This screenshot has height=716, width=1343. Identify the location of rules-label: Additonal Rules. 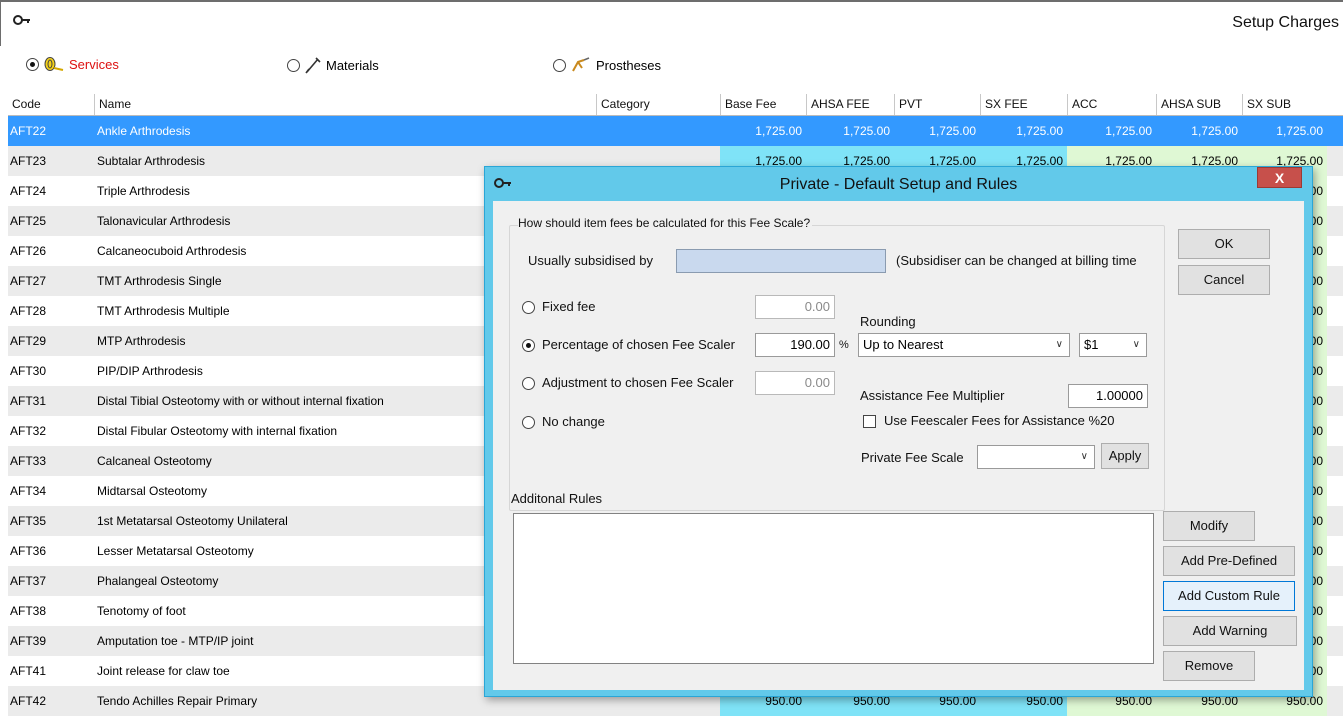
(557, 498).